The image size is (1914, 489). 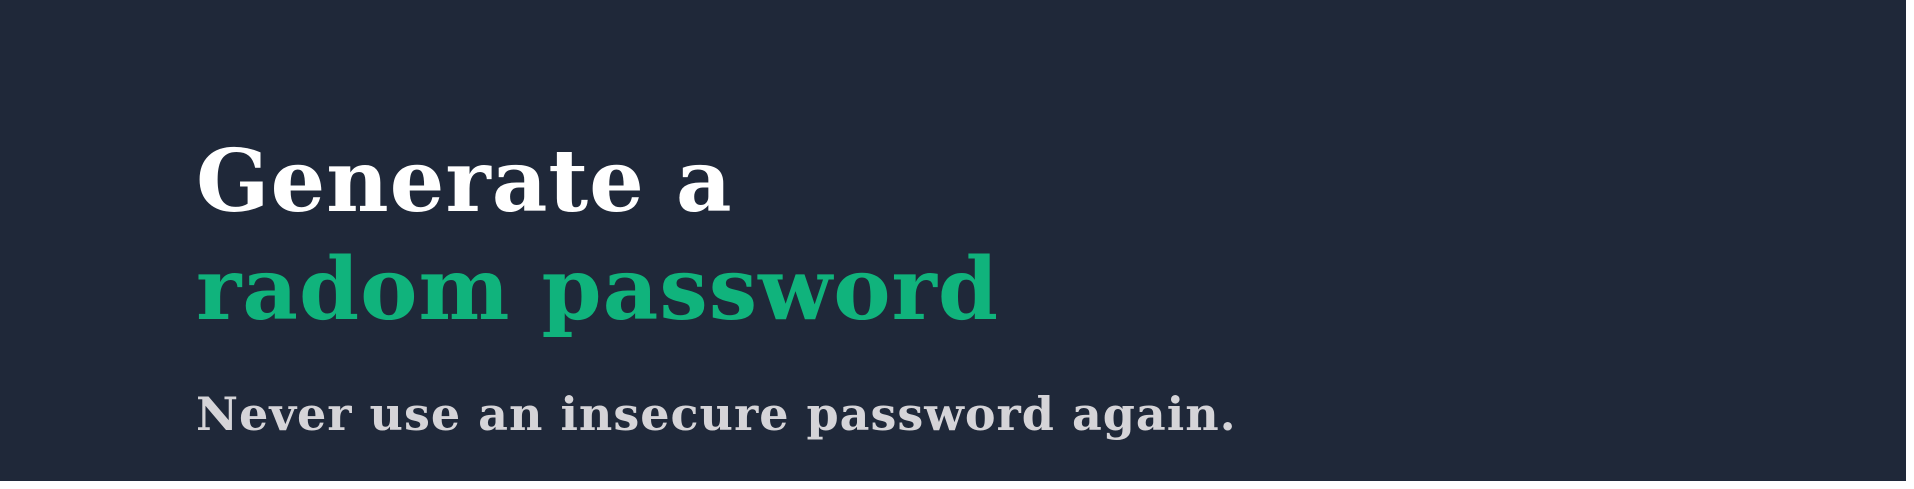 What do you see at coordinates (464, 181) in the screenshot?
I see `hero-title-line-1: Generate a` at bounding box center [464, 181].